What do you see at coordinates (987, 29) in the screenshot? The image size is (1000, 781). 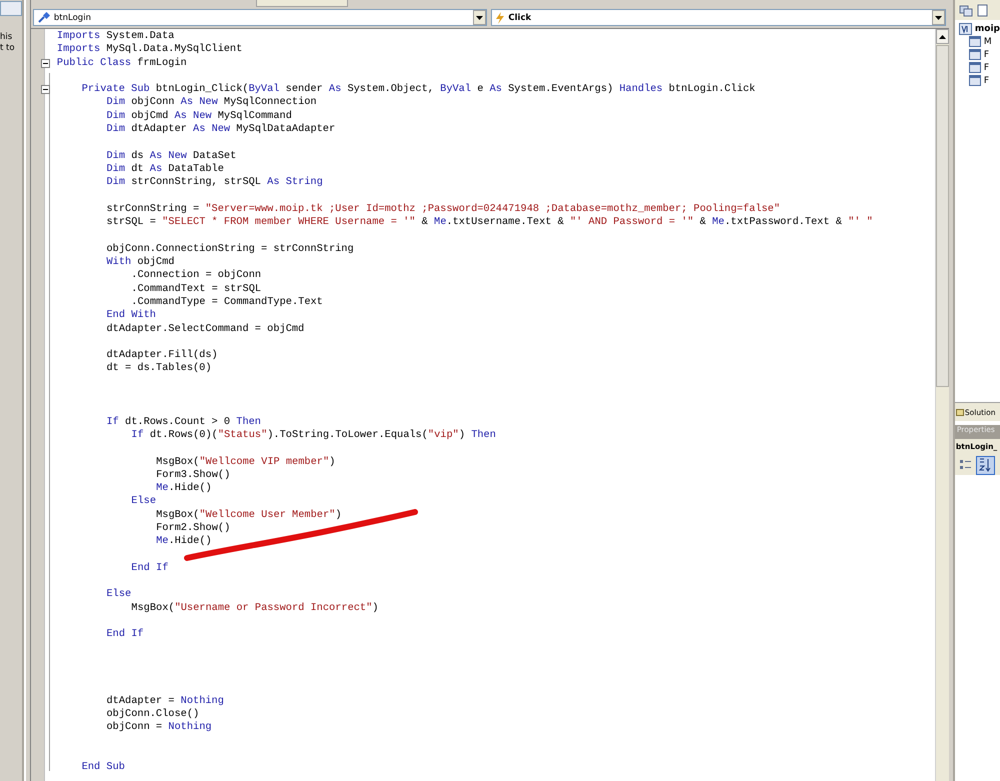 I see `project-name: moip` at bounding box center [987, 29].